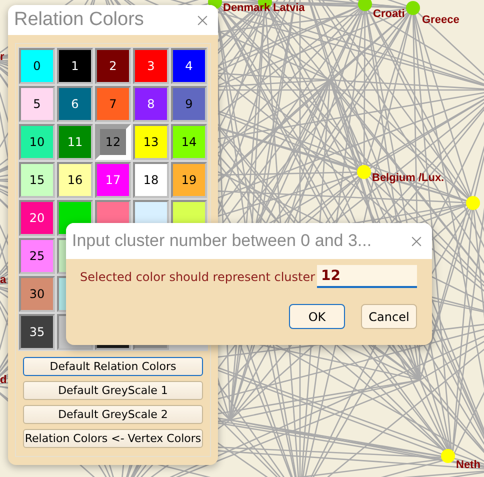  What do you see at coordinates (37, 332) in the screenshot?
I see `color-swatch: 35` at bounding box center [37, 332].